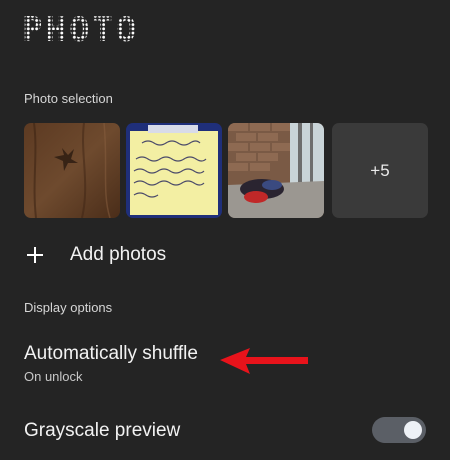 Image resolution: width=450 pixels, height=460 pixels. What do you see at coordinates (413, 430) in the screenshot?
I see `toggle-knob` at bounding box center [413, 430].